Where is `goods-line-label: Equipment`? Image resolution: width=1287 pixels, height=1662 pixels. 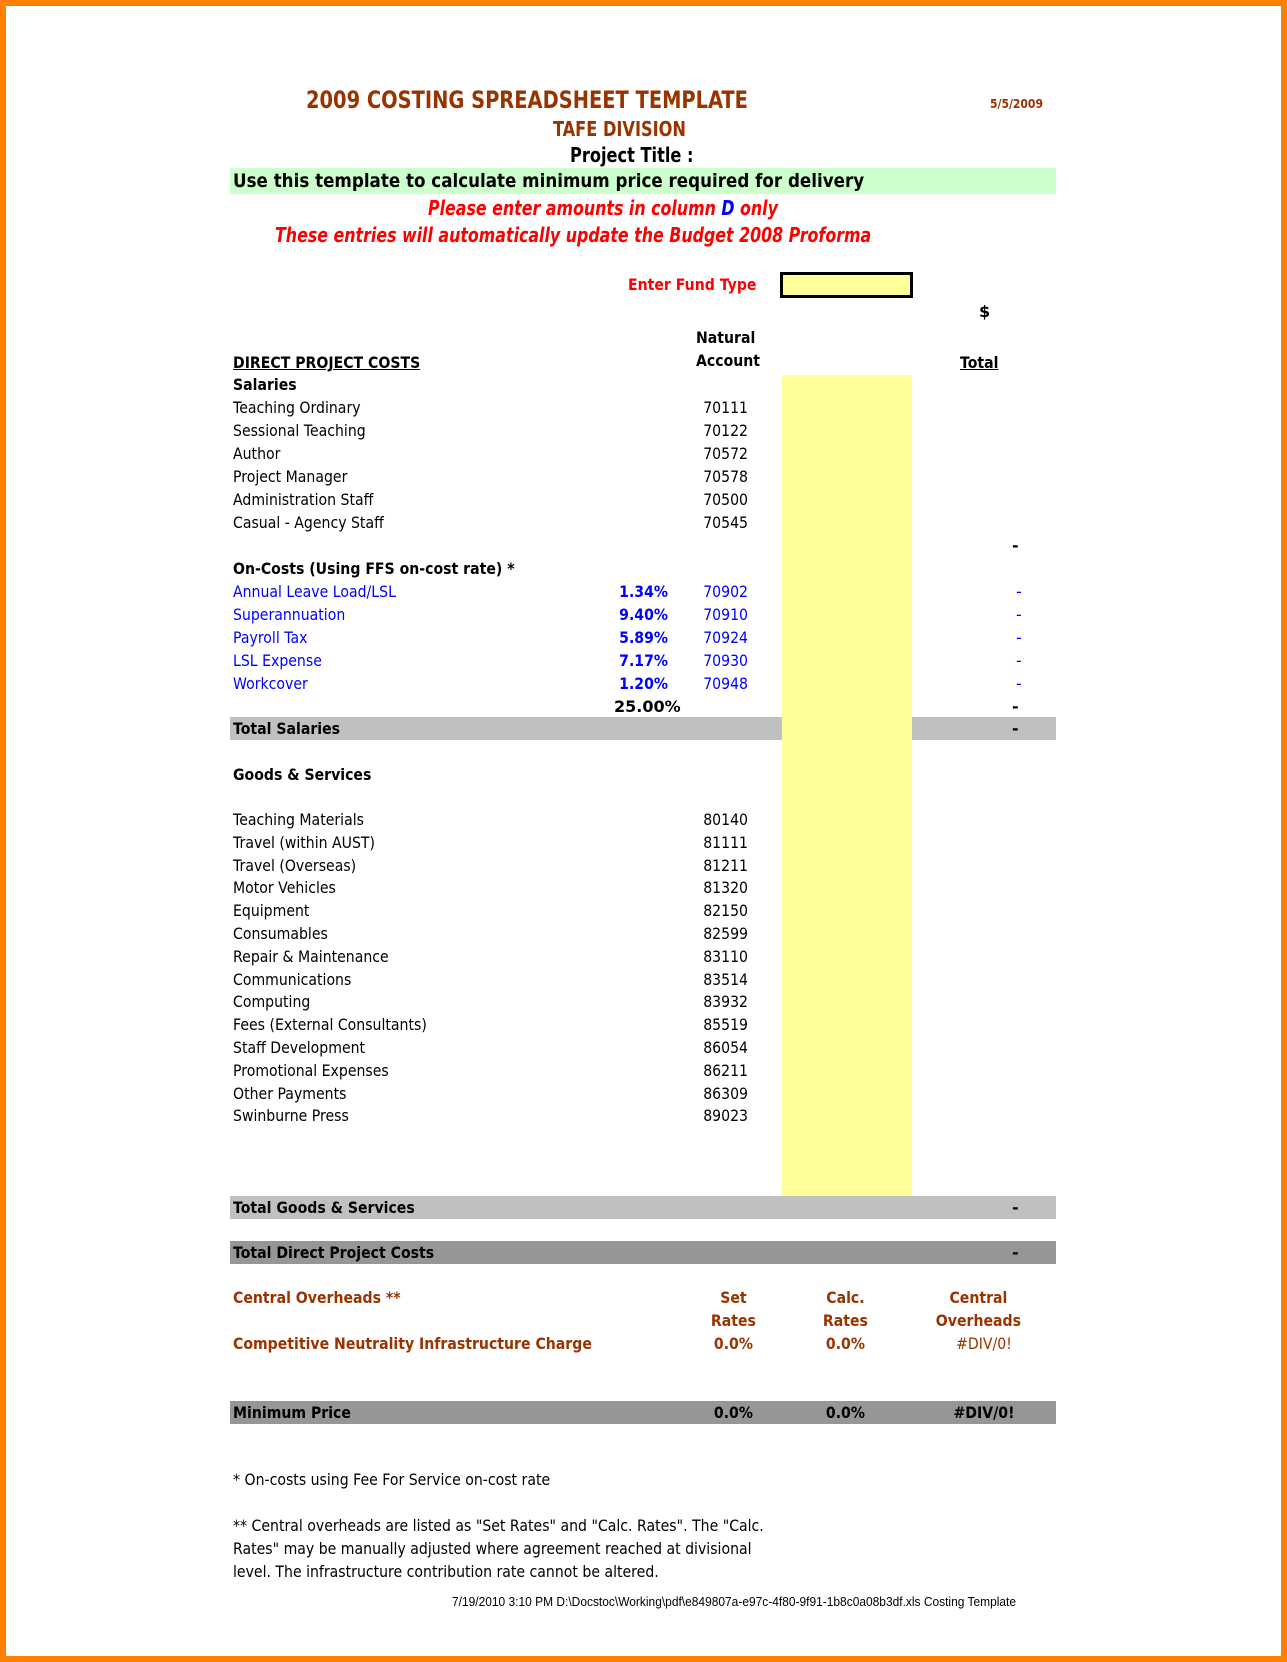
goods-line-label: Equipment is located at coordinates (271, 911).